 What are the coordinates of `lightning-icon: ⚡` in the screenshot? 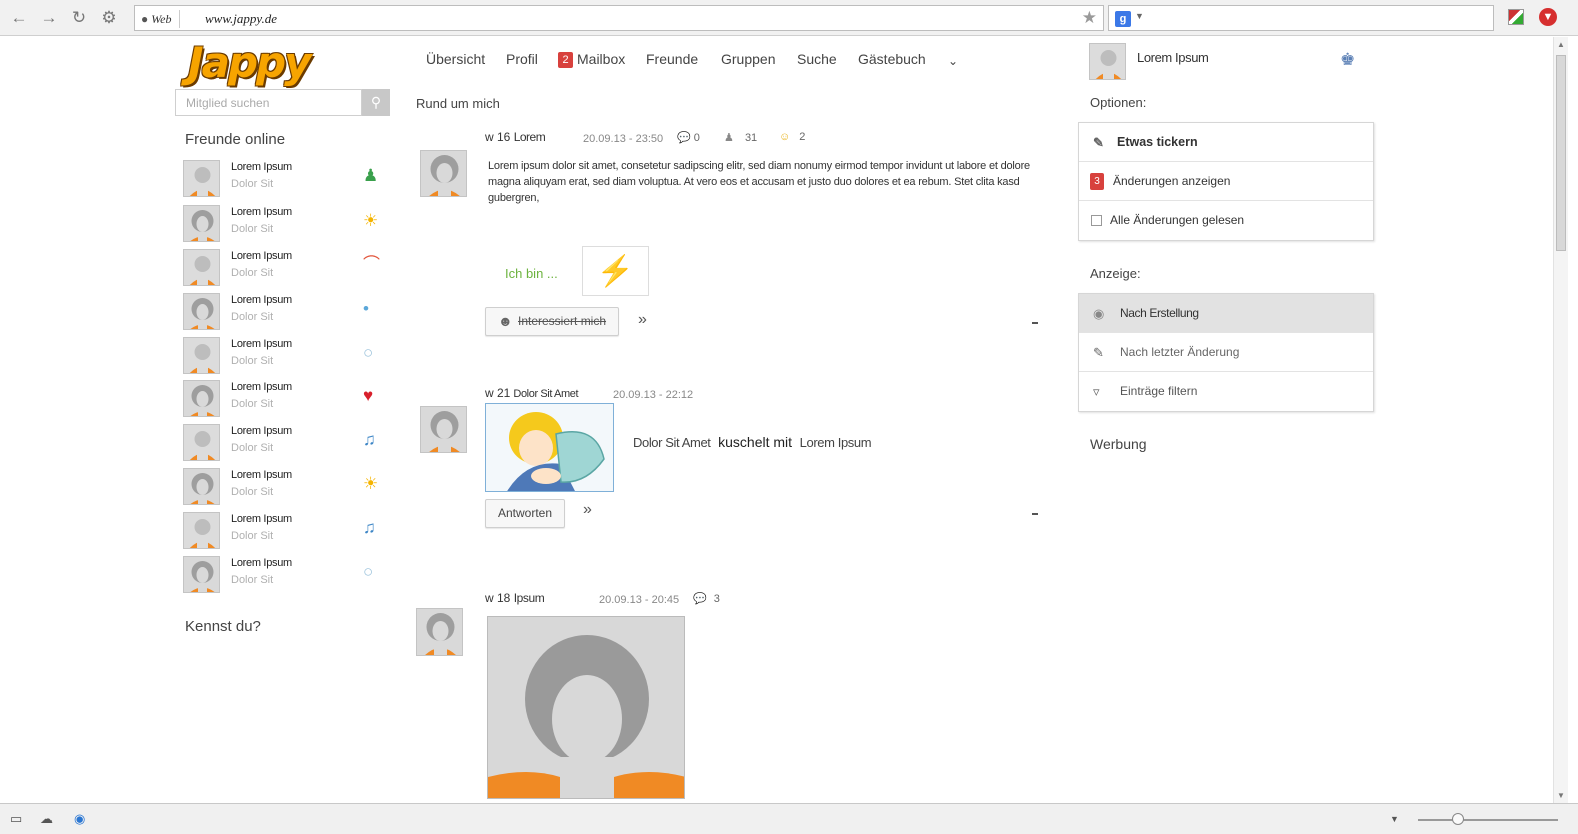 It's located at (615, 271).